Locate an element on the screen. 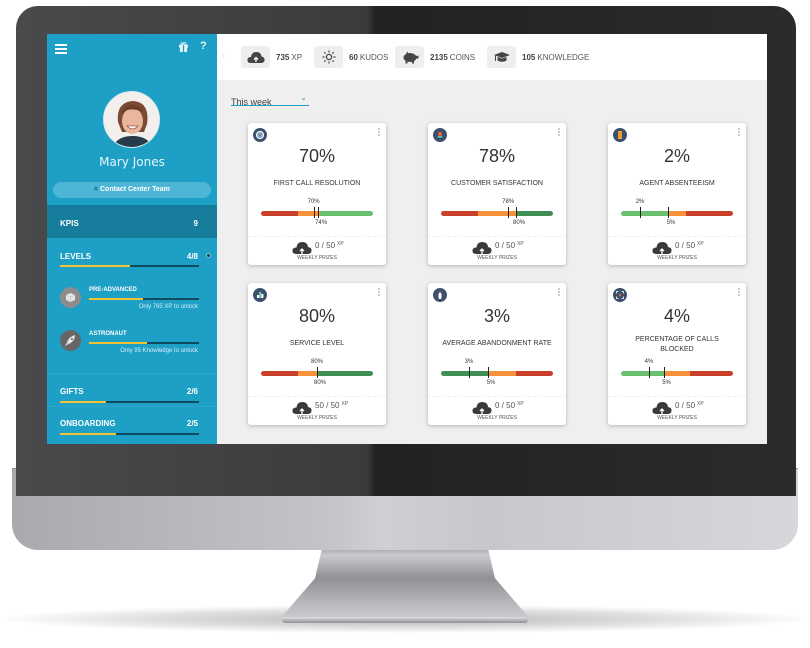 The width and height of the screenshot is (810, 648). level-item-pre-advanced: PRE-ADVANCED Only 765 XP to unlock is located at coordinates (132, 304).